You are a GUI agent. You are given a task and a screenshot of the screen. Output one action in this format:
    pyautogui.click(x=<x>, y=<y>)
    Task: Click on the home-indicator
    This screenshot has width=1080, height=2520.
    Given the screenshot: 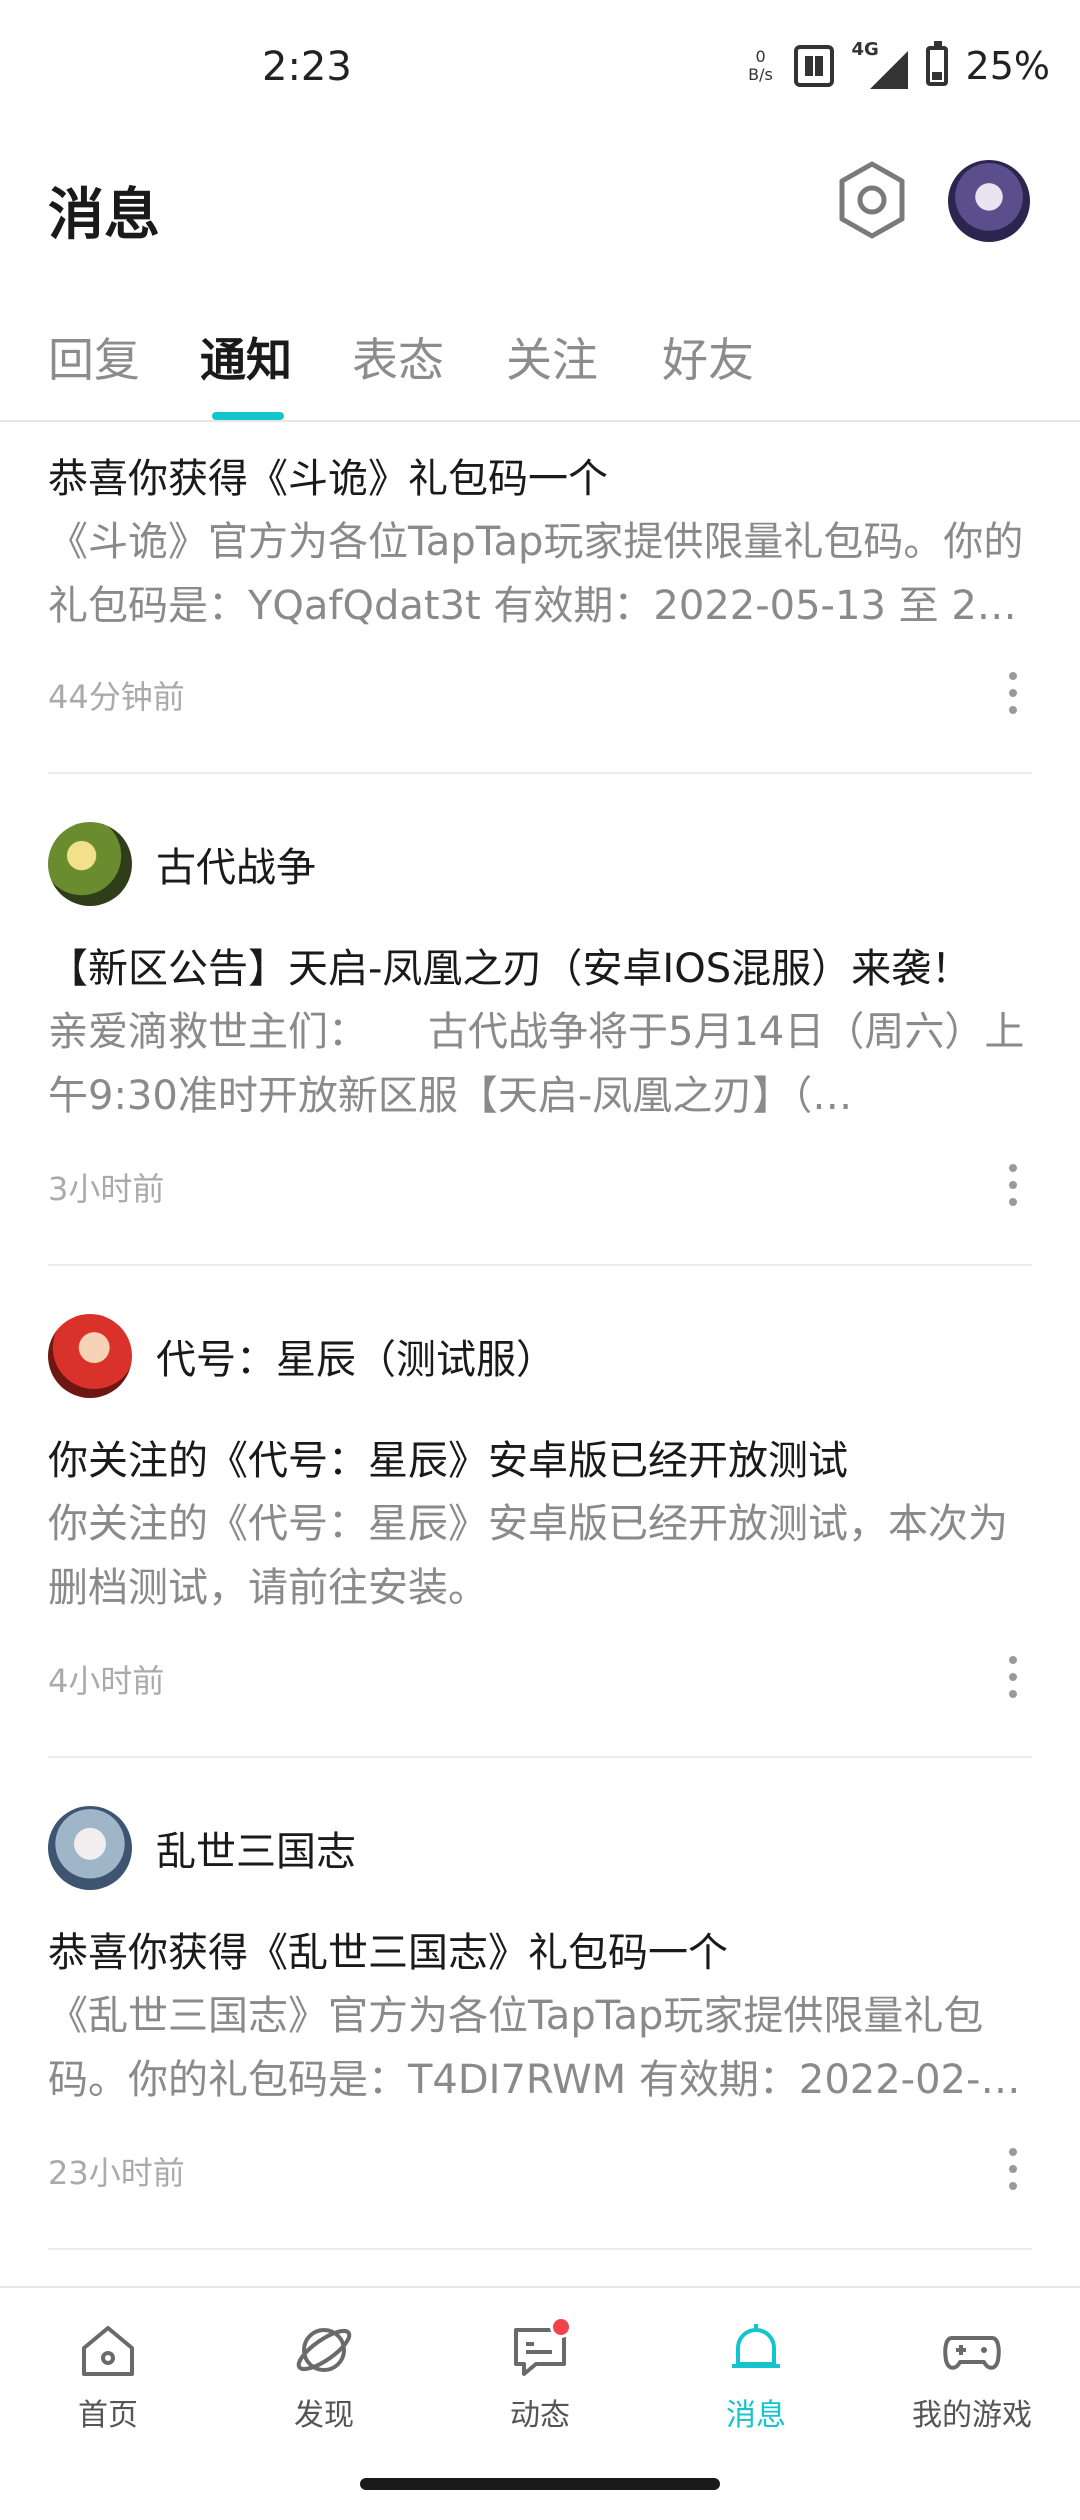 What is the action you would take?
    pyautogui.click(x=540, y=2484)
    